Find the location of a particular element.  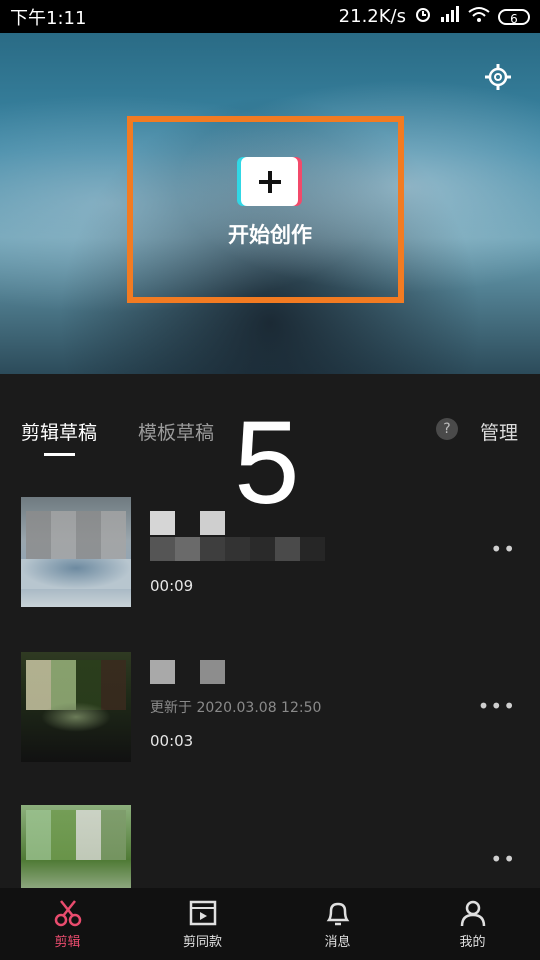

plus-icon is located at coordinates (269, 181).